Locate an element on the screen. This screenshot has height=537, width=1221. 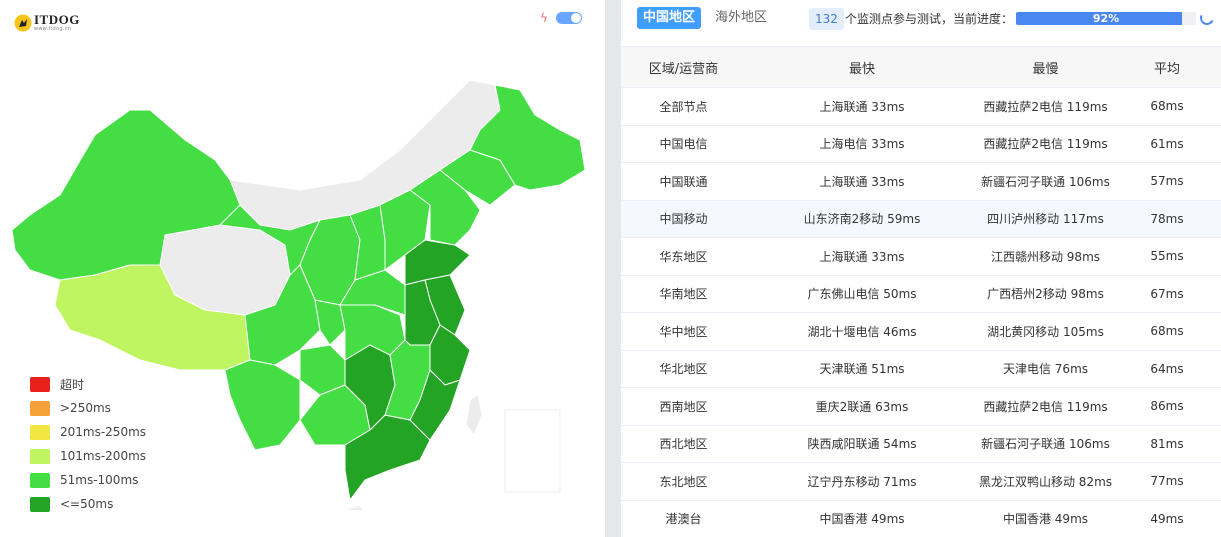
table-row: 全部节点 上海联通 33ms 西藏拉萨2电信 119ms 68ms is located at coordinates (921, 106).